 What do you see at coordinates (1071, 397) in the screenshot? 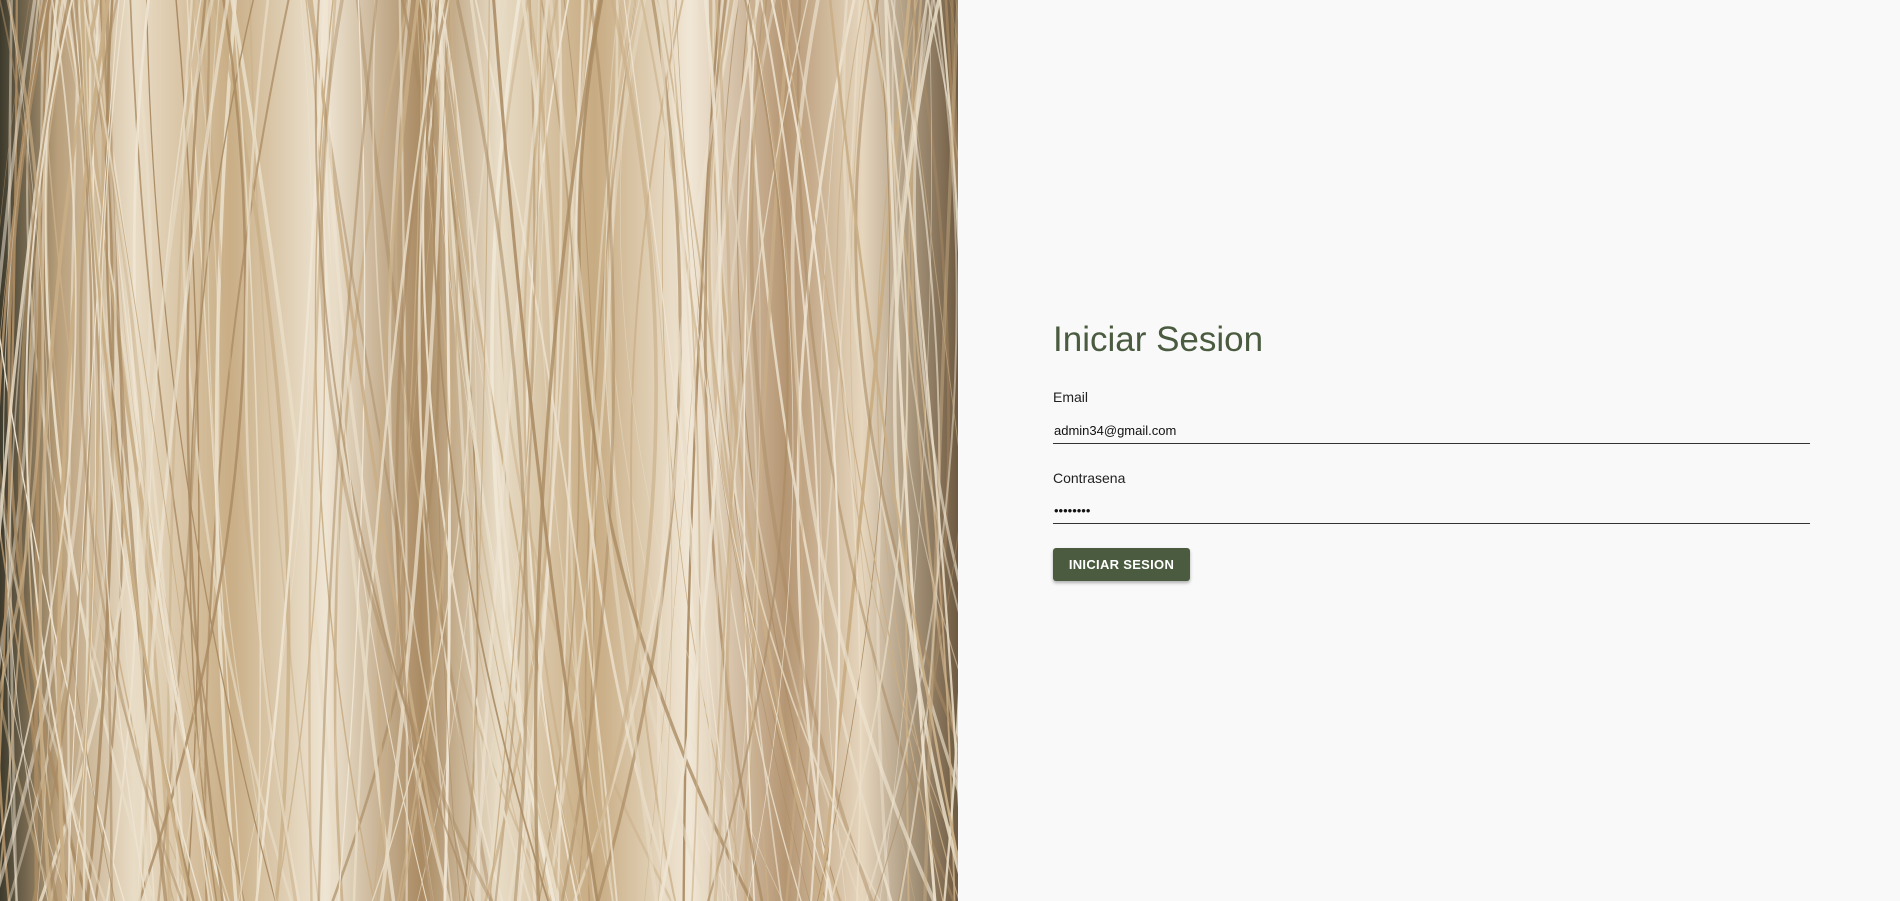
I see `email-label: Email` at bounding box center [1071, 397].